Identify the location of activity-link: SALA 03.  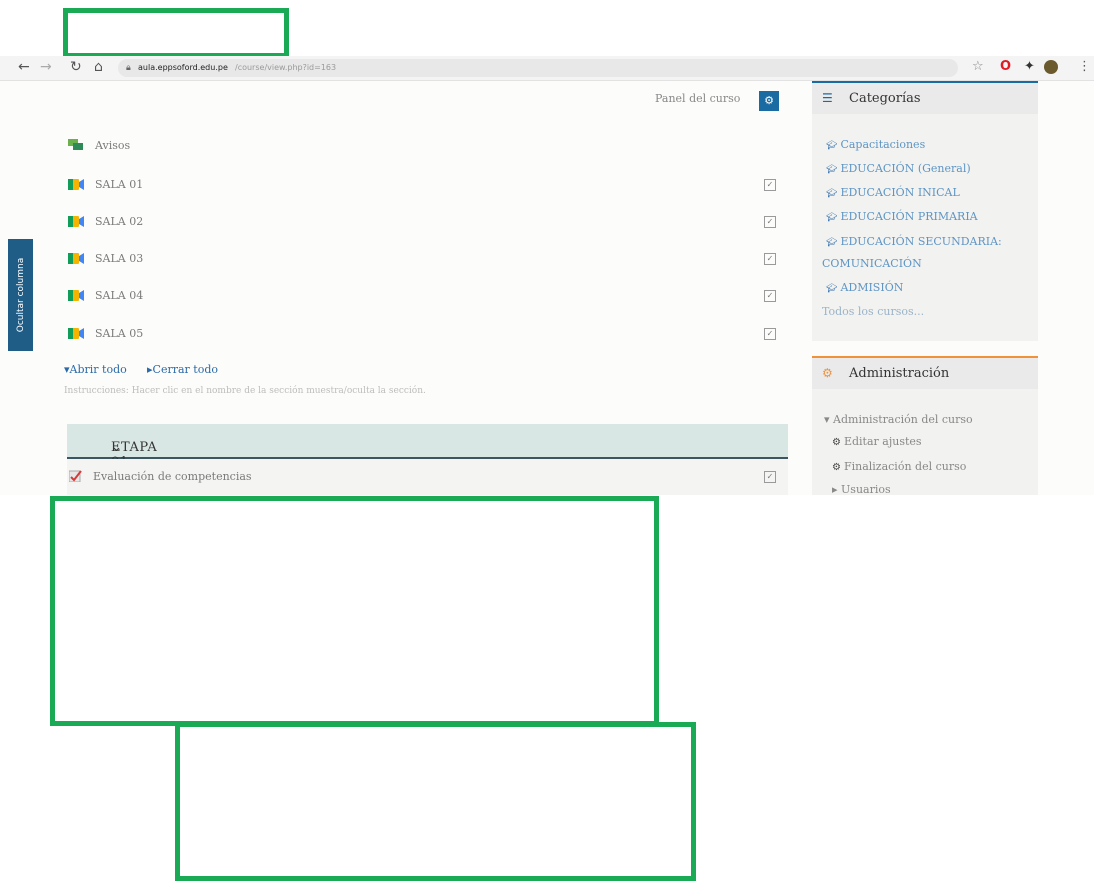
(119, 258).